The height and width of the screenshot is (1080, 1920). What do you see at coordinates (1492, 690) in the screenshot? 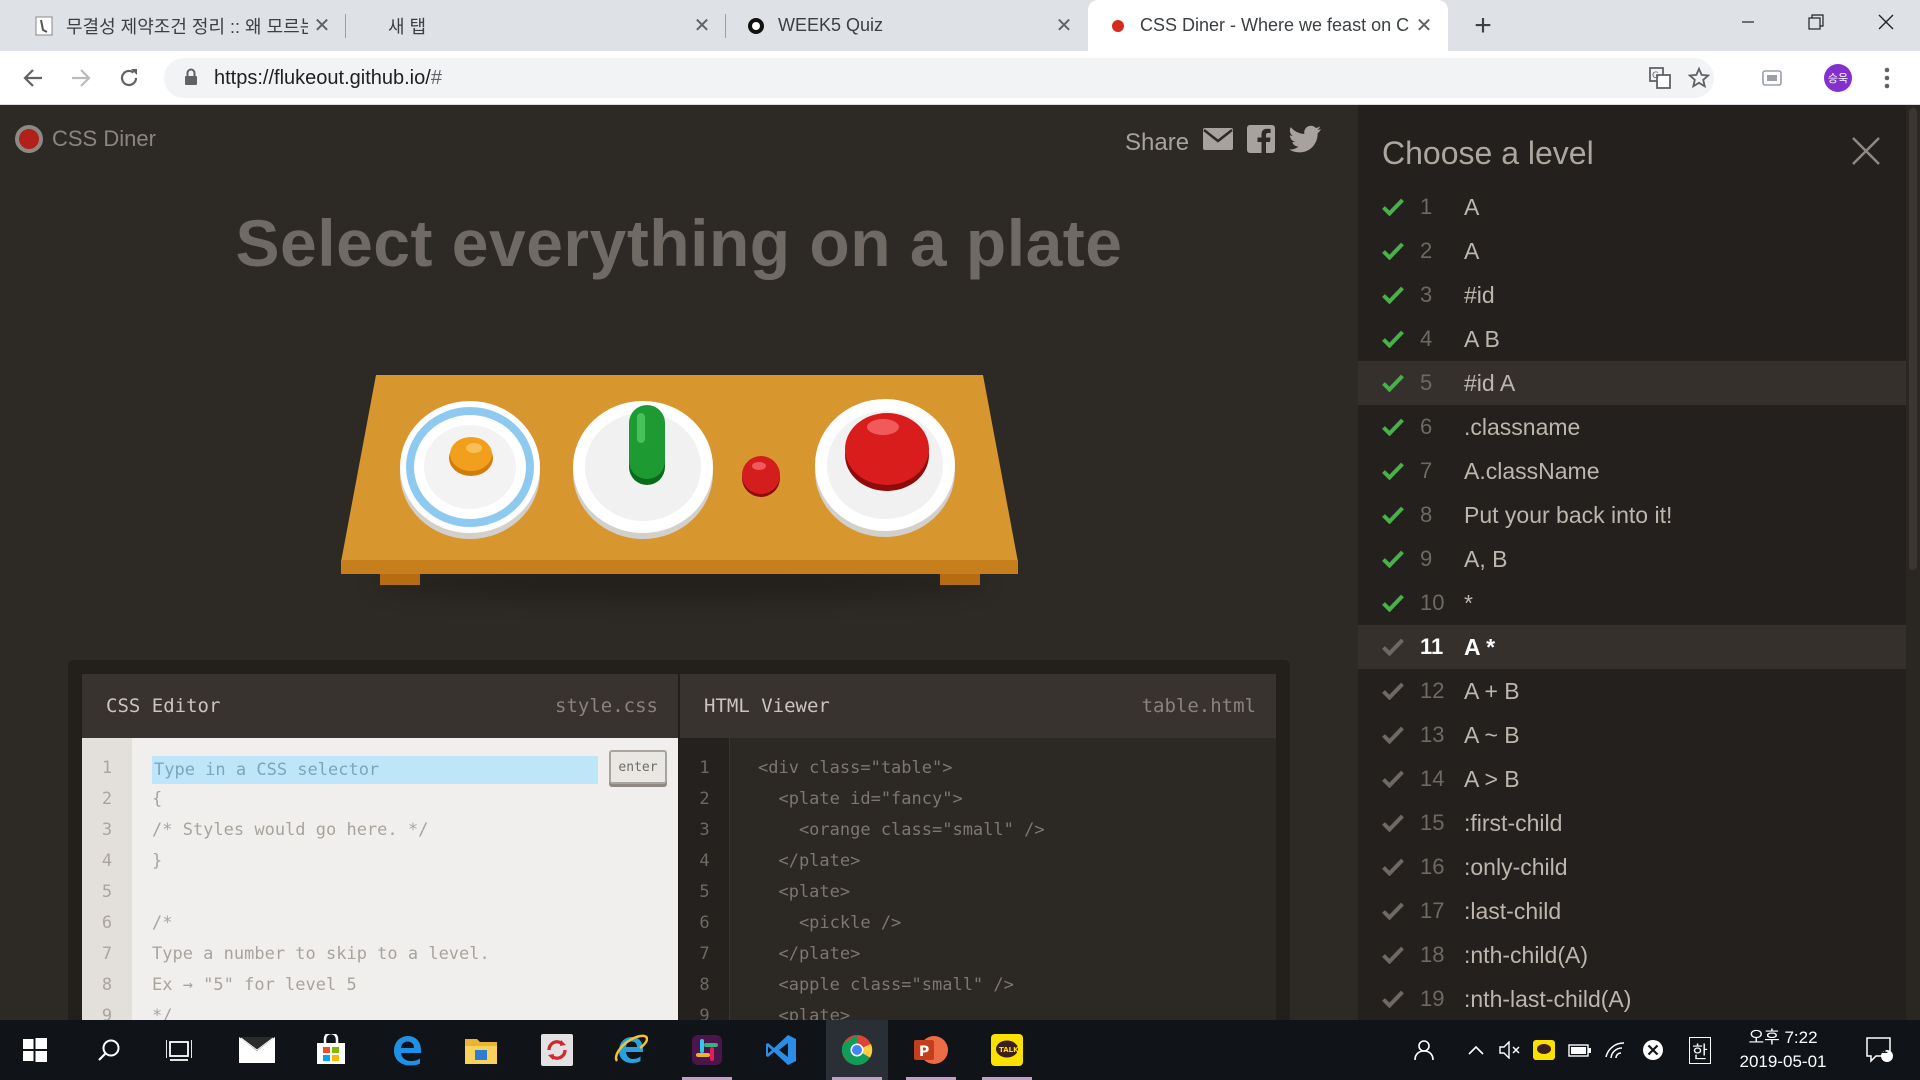
I see `level-selector: A + B` at bounding box center [1492, 690].